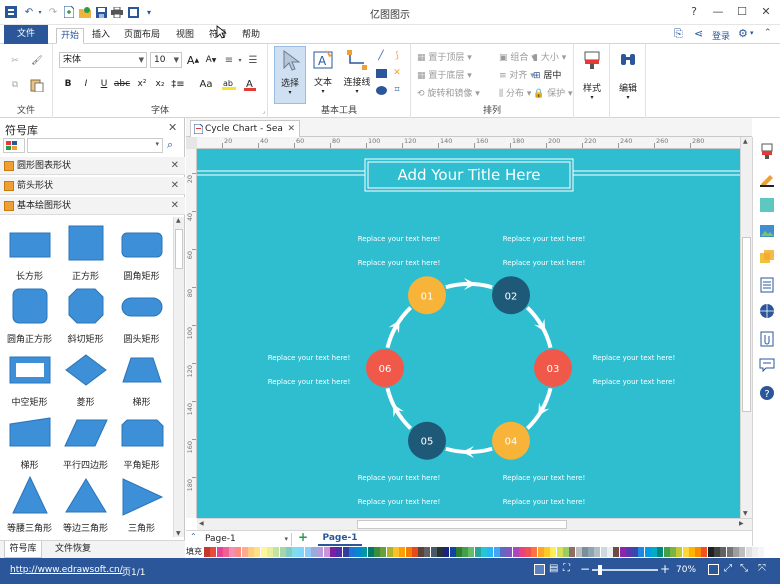 The width and height of the screenshot is (780, 584). Describe the element at coordinates (193, 536) in the screenshot. I see `page-bar-expand-icon: ⌃` at that location.